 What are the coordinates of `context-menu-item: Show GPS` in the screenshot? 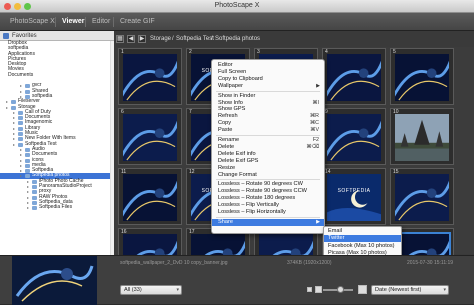 It's located at (231, 109).